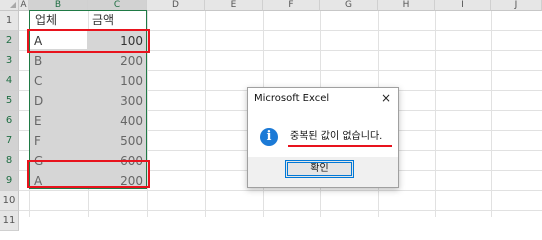  What do you see at coordinates (292, 98) in the screenshot?
I see `dialog-title: Microsoft Excel` at bounding box center [292, 98].